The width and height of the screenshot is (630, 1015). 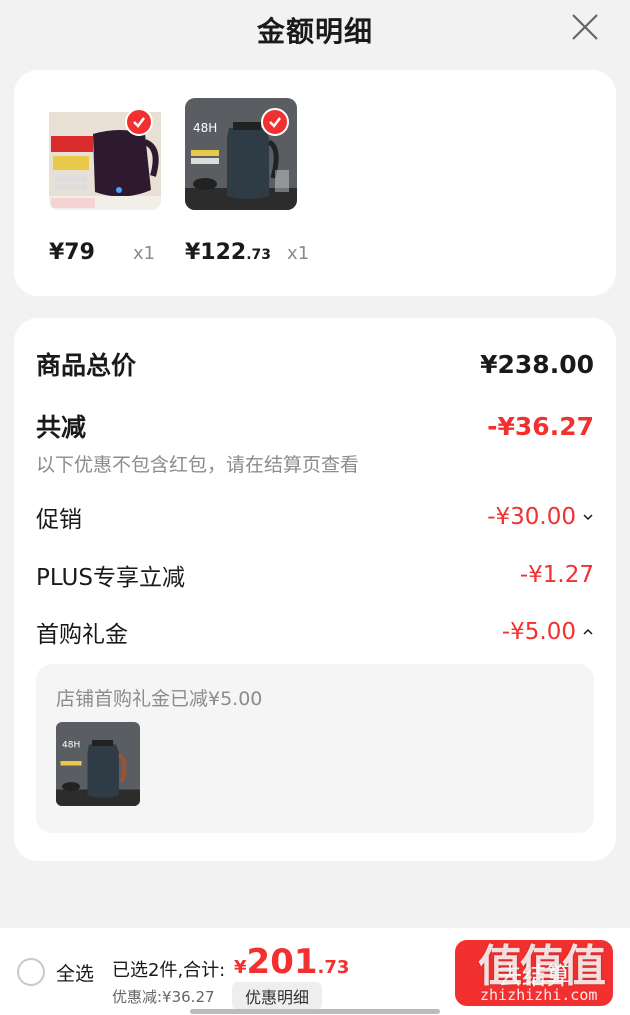 I want to click on gift-row: 首购礼金 -¥5.00, so click(x=315, y=632).